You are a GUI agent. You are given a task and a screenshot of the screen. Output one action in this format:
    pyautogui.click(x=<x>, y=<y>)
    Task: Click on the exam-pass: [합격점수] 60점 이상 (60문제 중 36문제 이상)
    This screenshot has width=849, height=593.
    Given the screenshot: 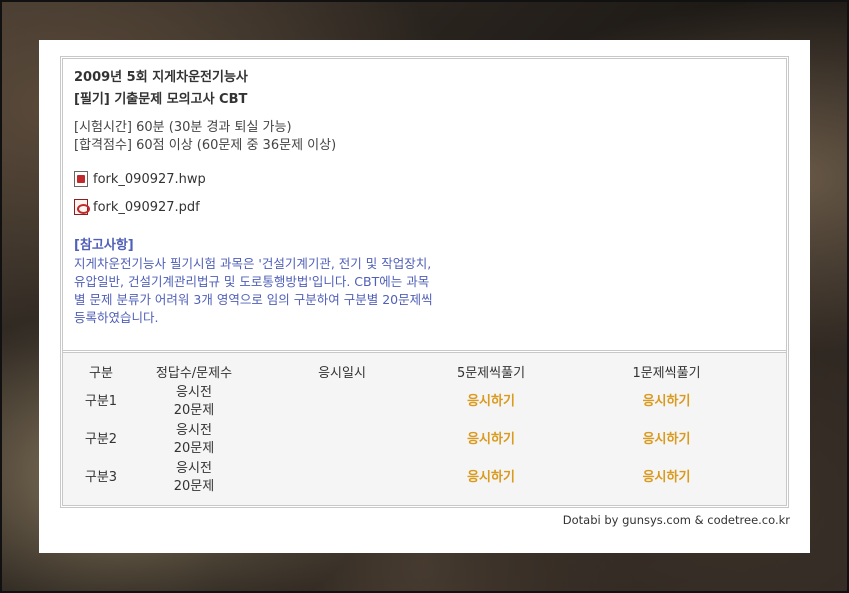 What is the action you would take?
    pyautogui.click(x=205, y=145)
    